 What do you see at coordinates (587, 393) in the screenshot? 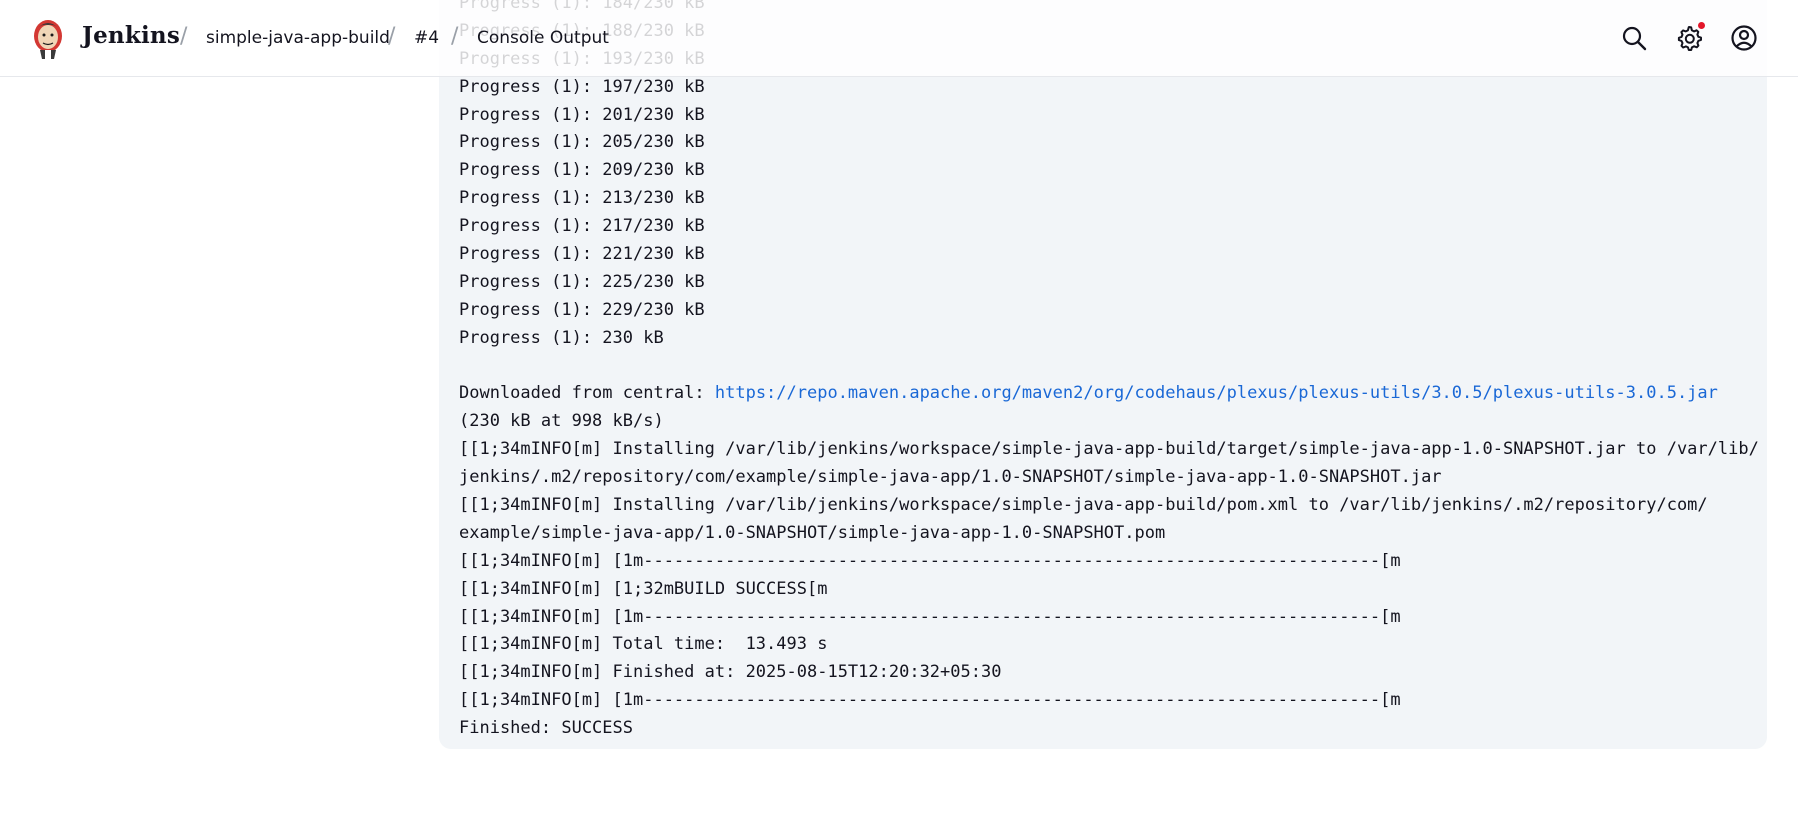
I see `console-line-text: Downloaded from central:` at bounding box center [587, 393].